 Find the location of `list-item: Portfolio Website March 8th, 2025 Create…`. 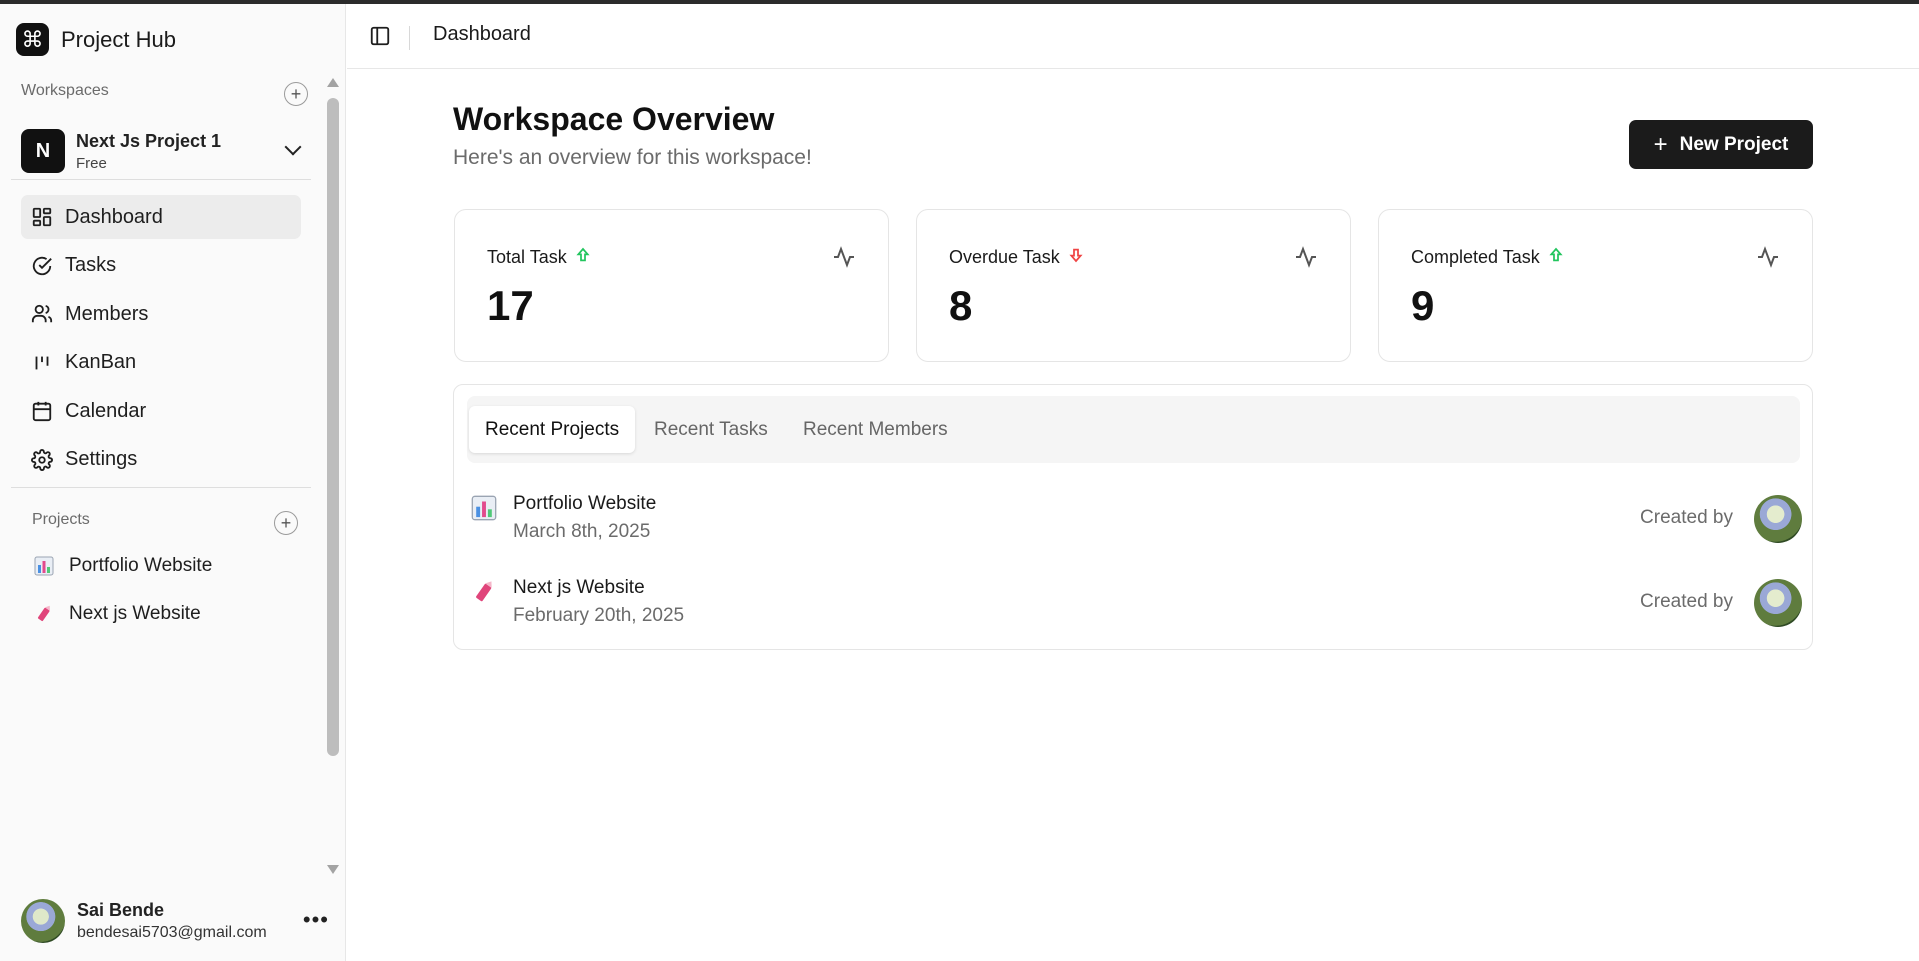

list-item: Portfolio Website March 8th, 2025 Create… is located at coordinates (1133, 519).